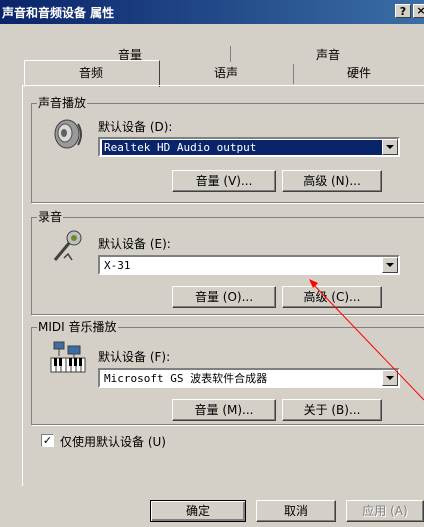  I want to click on annotation-arrow-head, so click(313, 283).